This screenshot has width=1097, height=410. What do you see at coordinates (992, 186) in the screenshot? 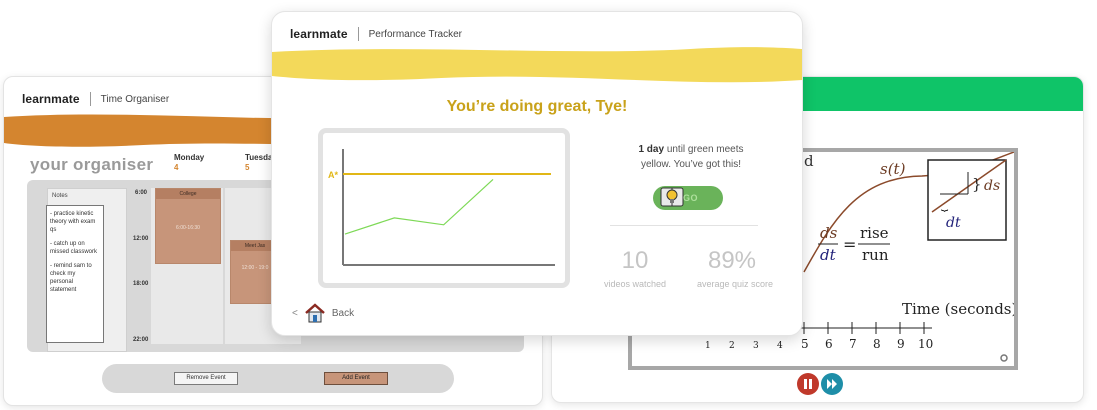
I see `ds-label: ds` at bounding box center [992, 186].